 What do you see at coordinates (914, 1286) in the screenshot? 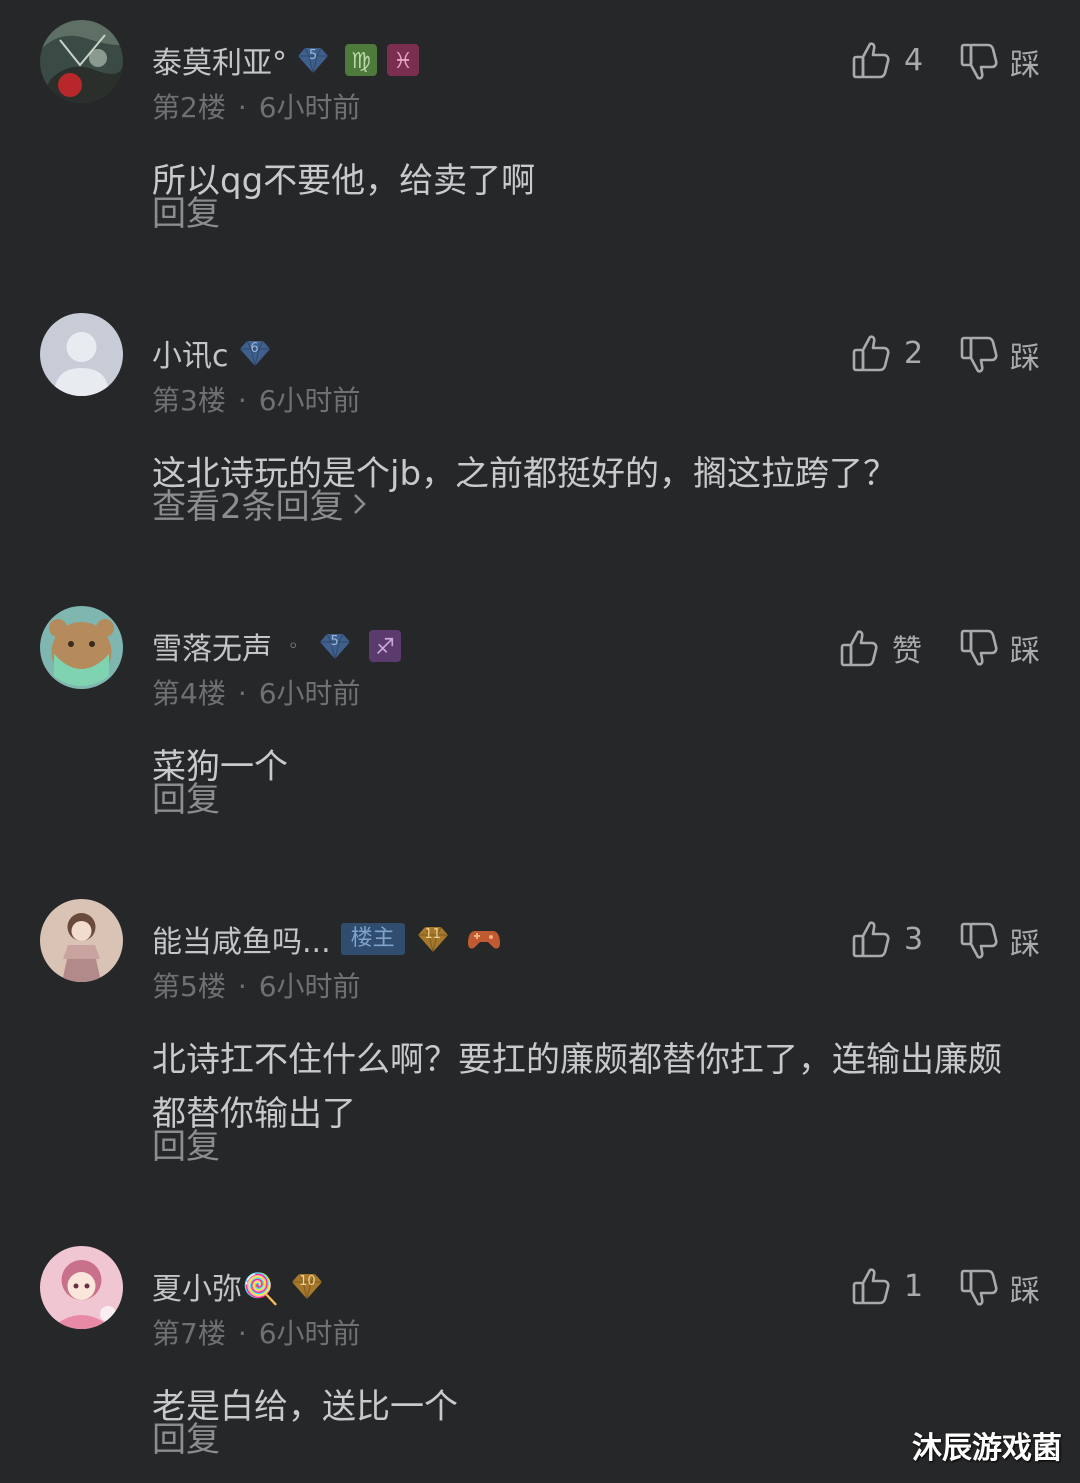
I see `like-count: 1` at bounding box center [914, 1286].